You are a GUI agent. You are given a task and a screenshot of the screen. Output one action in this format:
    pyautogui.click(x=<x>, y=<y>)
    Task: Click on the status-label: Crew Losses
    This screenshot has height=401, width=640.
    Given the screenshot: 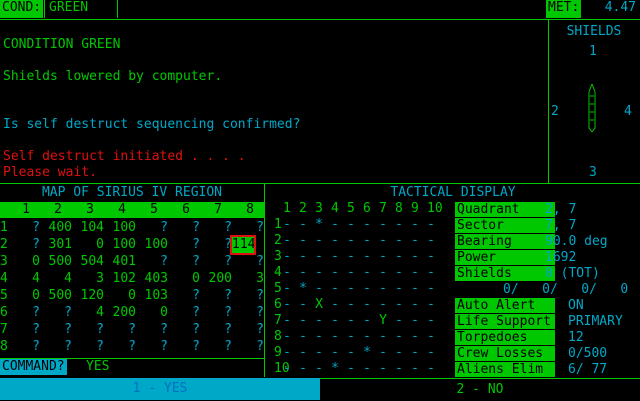 What is the action you would take?
    pyautogui.click(x=505, y=353)
    